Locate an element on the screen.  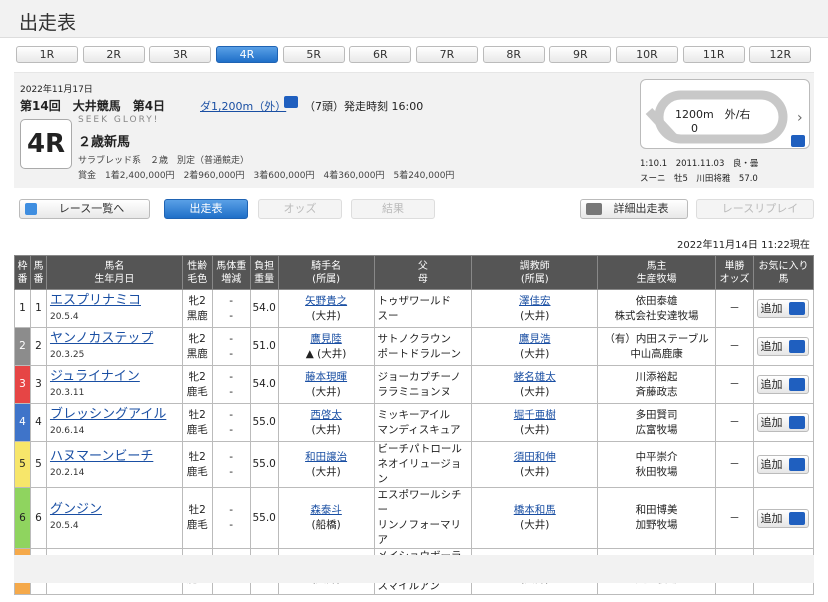
race-tab-6r: 6R is located at coordinates (380, 54).